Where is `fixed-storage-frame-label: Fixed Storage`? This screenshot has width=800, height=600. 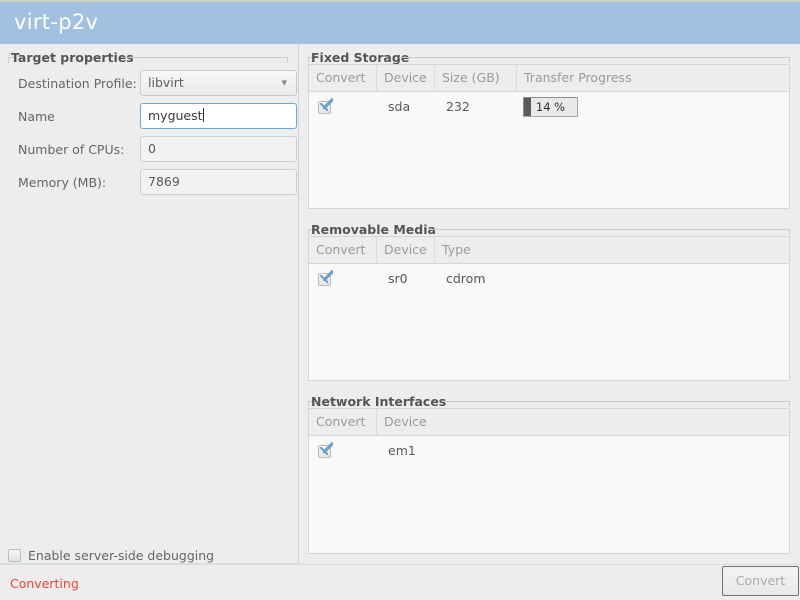 fixed-storage-frame-label: Fixed Storage is located at coordinates (360, 57).